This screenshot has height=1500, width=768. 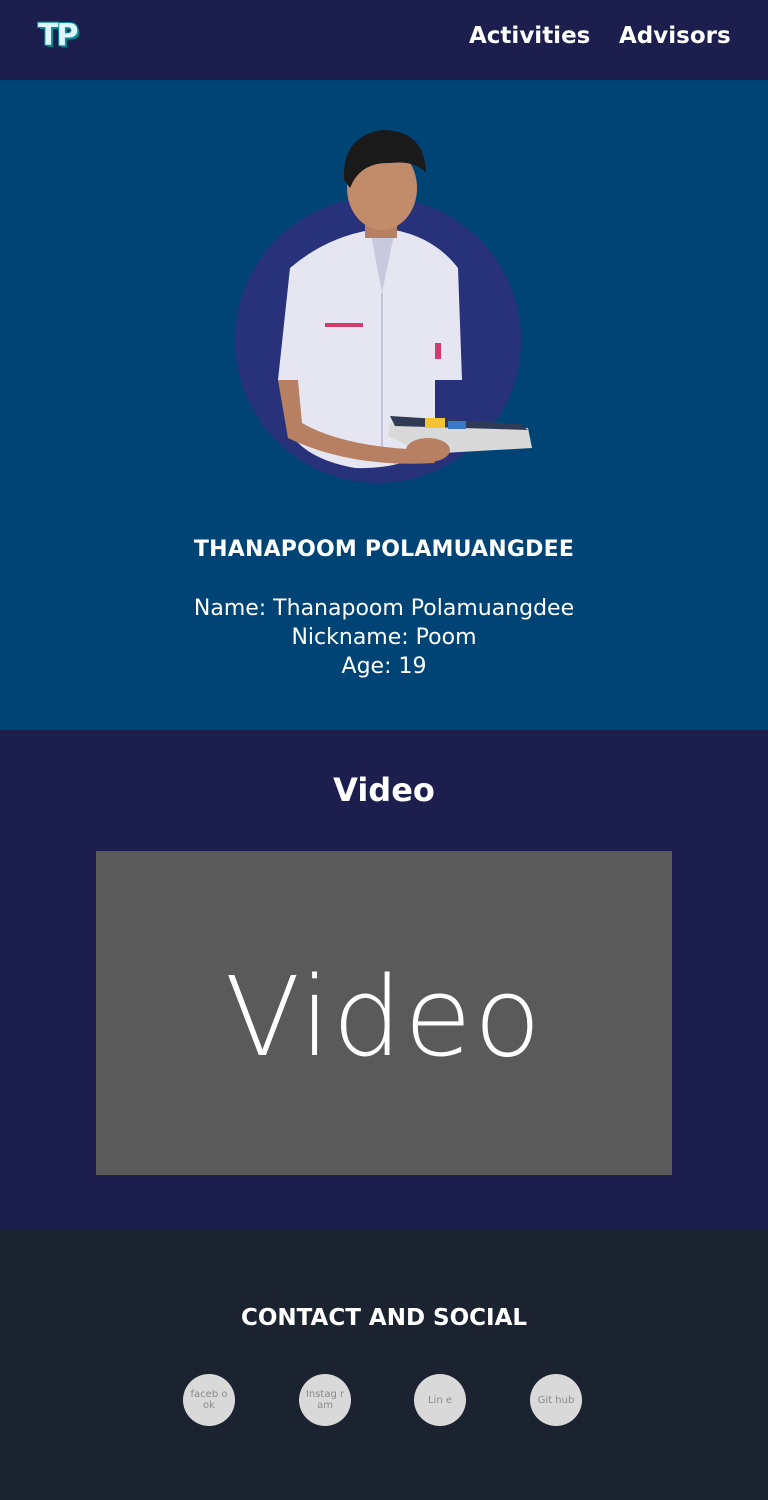 What do you see at coordinates (440, 1400) in the screenshot?
I see `line-link: Lin e` at bounding box center [440, 1400].